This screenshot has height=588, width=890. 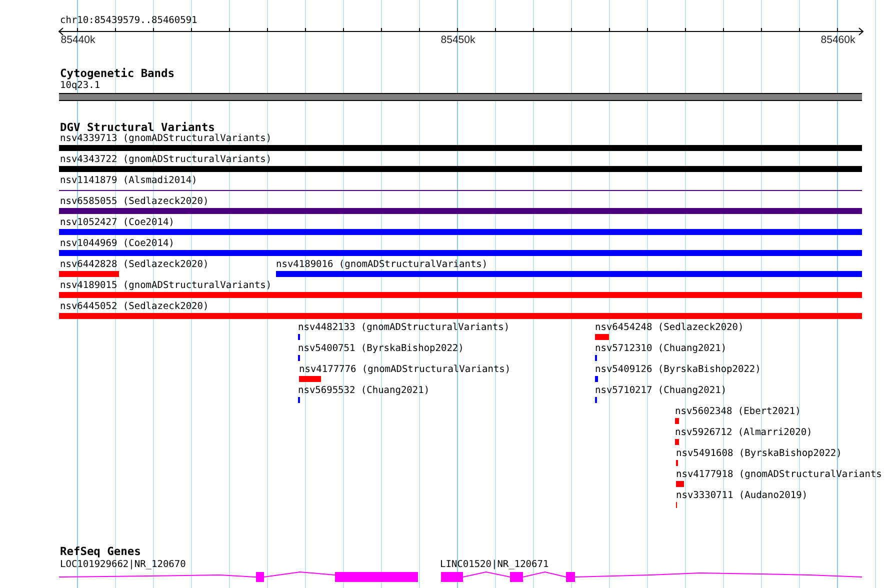 I want to click on feature-label: nsv1044969 (Coe2014), so click(x=117, y=243).